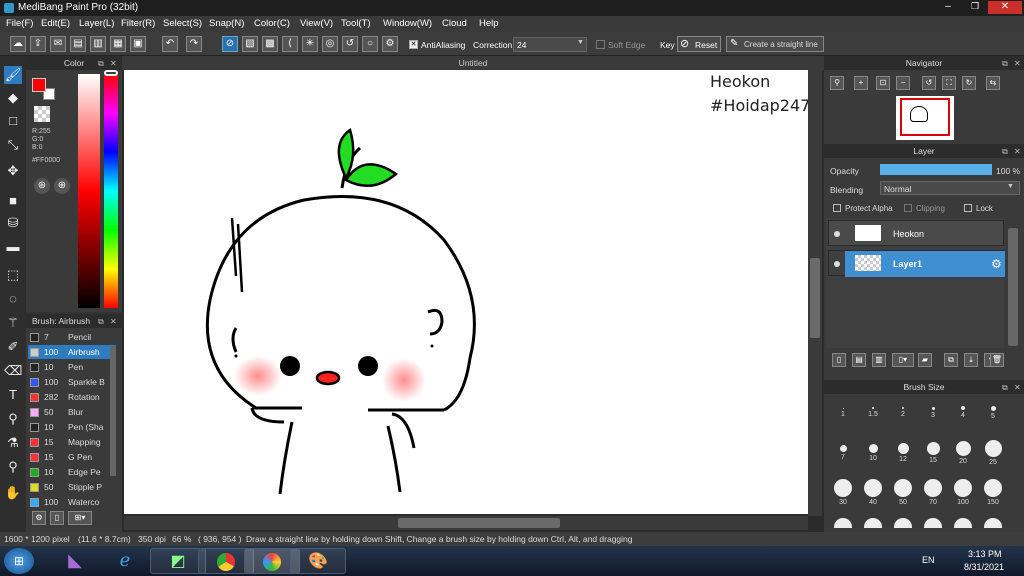  What do you see at coordinates (111, 191) in the screenshot?
I see `hue-slider` at bounding box center [111, 191].